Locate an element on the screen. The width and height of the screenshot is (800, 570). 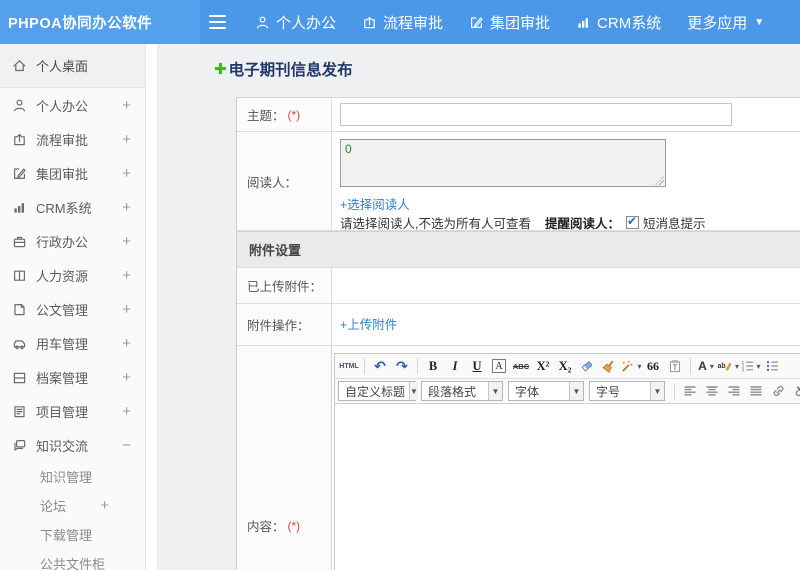
sidebar-item-个人办公: 个人办公 + is located at coordinates (72, 105).